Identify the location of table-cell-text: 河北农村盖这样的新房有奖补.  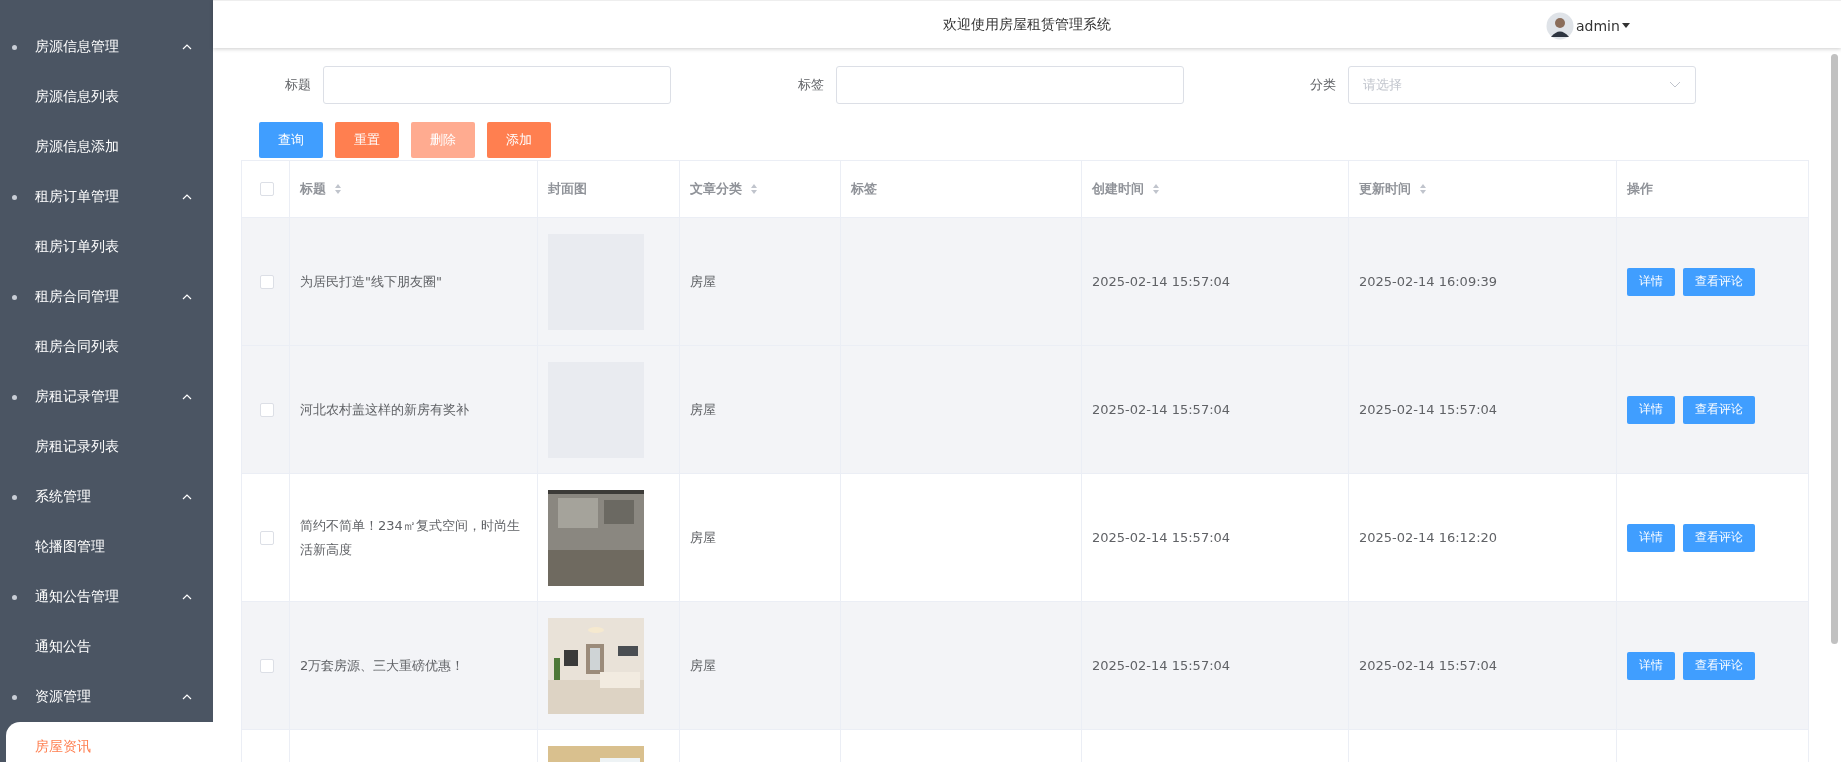
(384, 409).